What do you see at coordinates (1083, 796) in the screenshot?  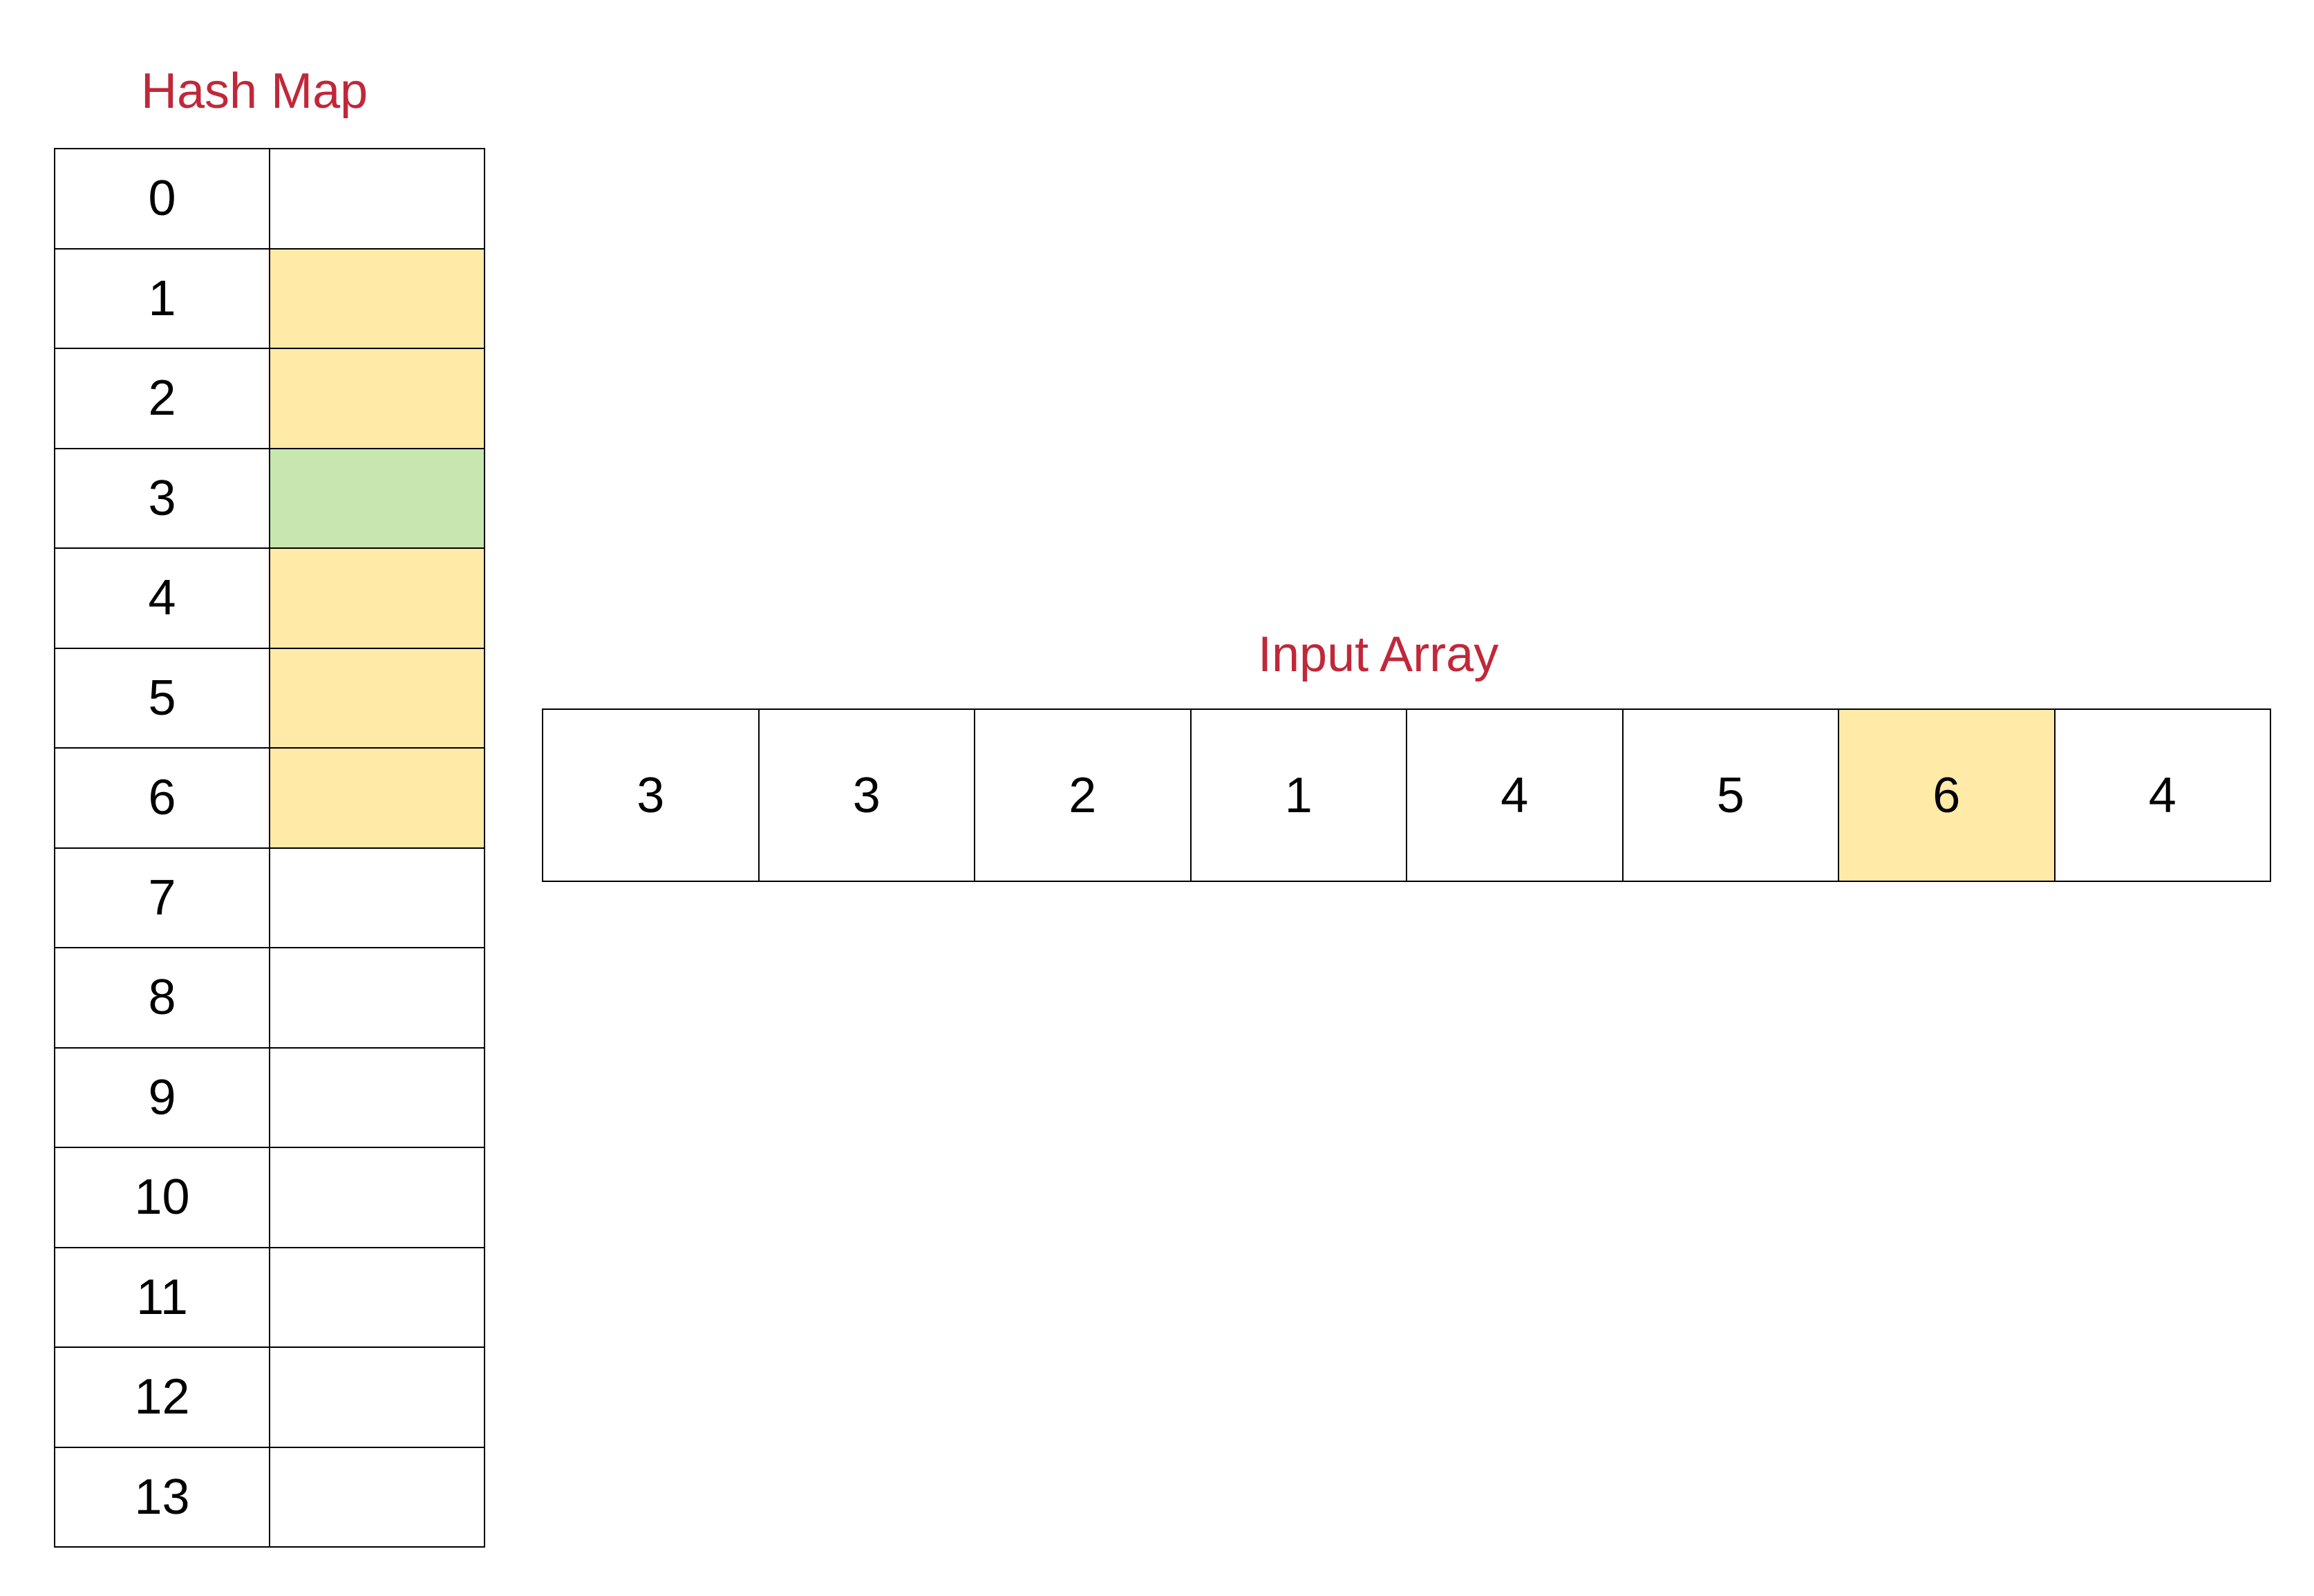 I see `input-array-cell: 2` at bounding box center [1083, 796].